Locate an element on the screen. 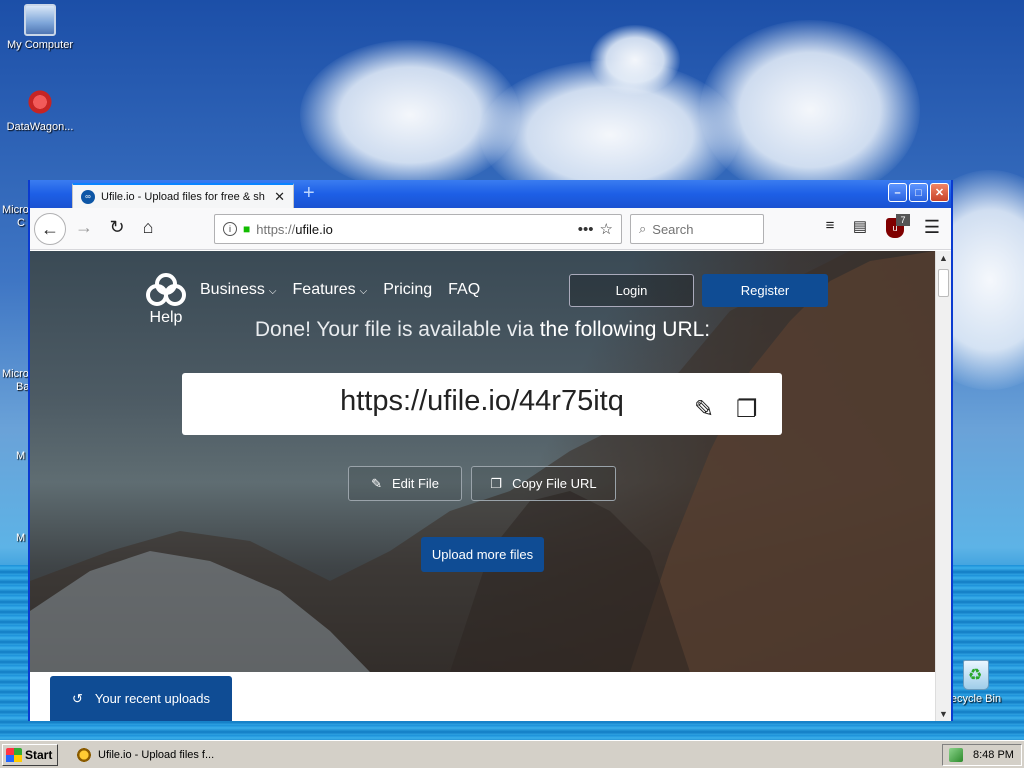 The image size is (1024, 768). ufile-logo-icon: ∞ is located at coordinates (88, 196).